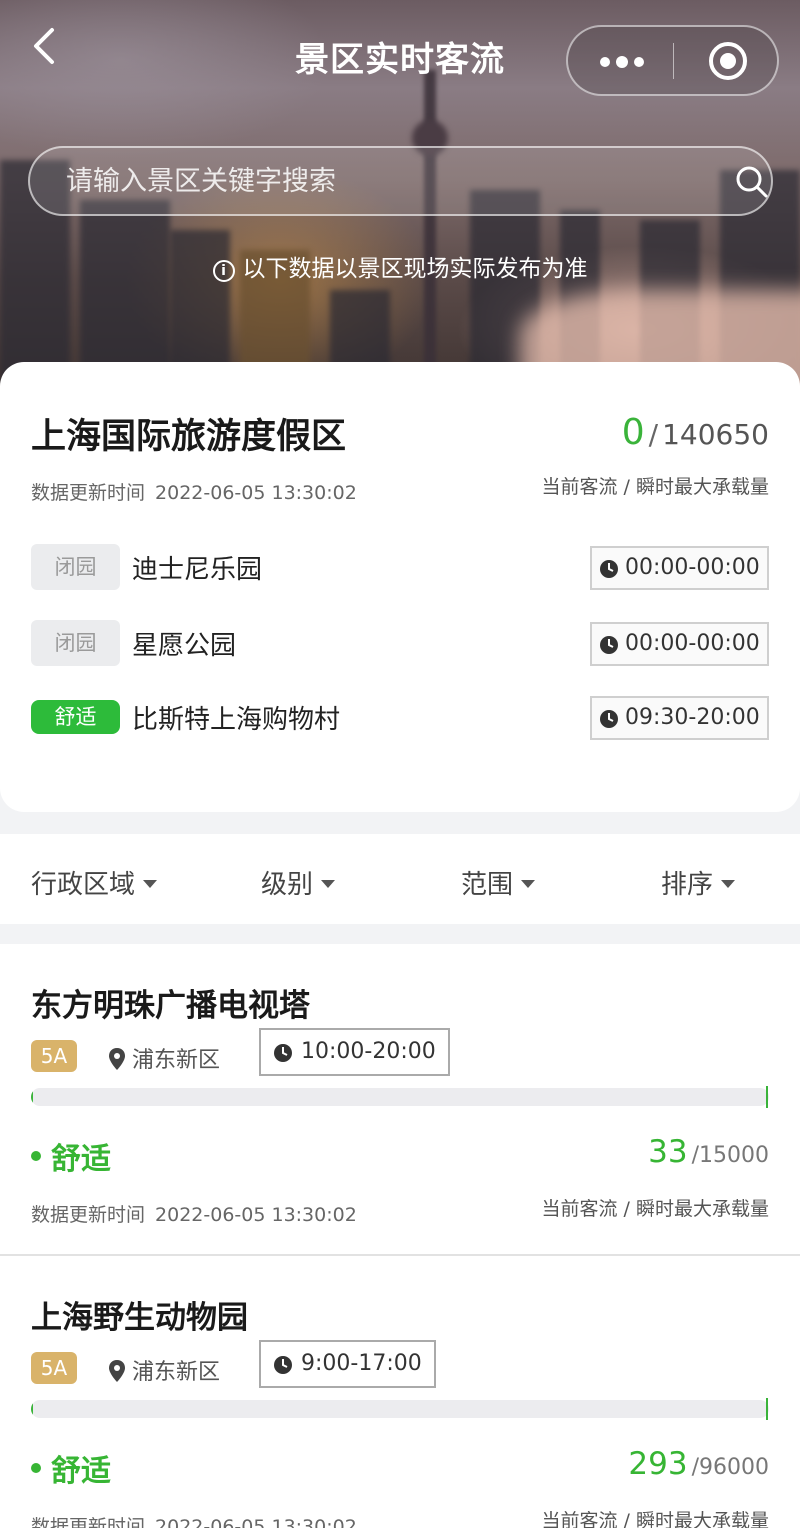 This screenshot has height=1528, width=800. I want to click on opening-hours: 09:30-20:00, so click(679, 718).